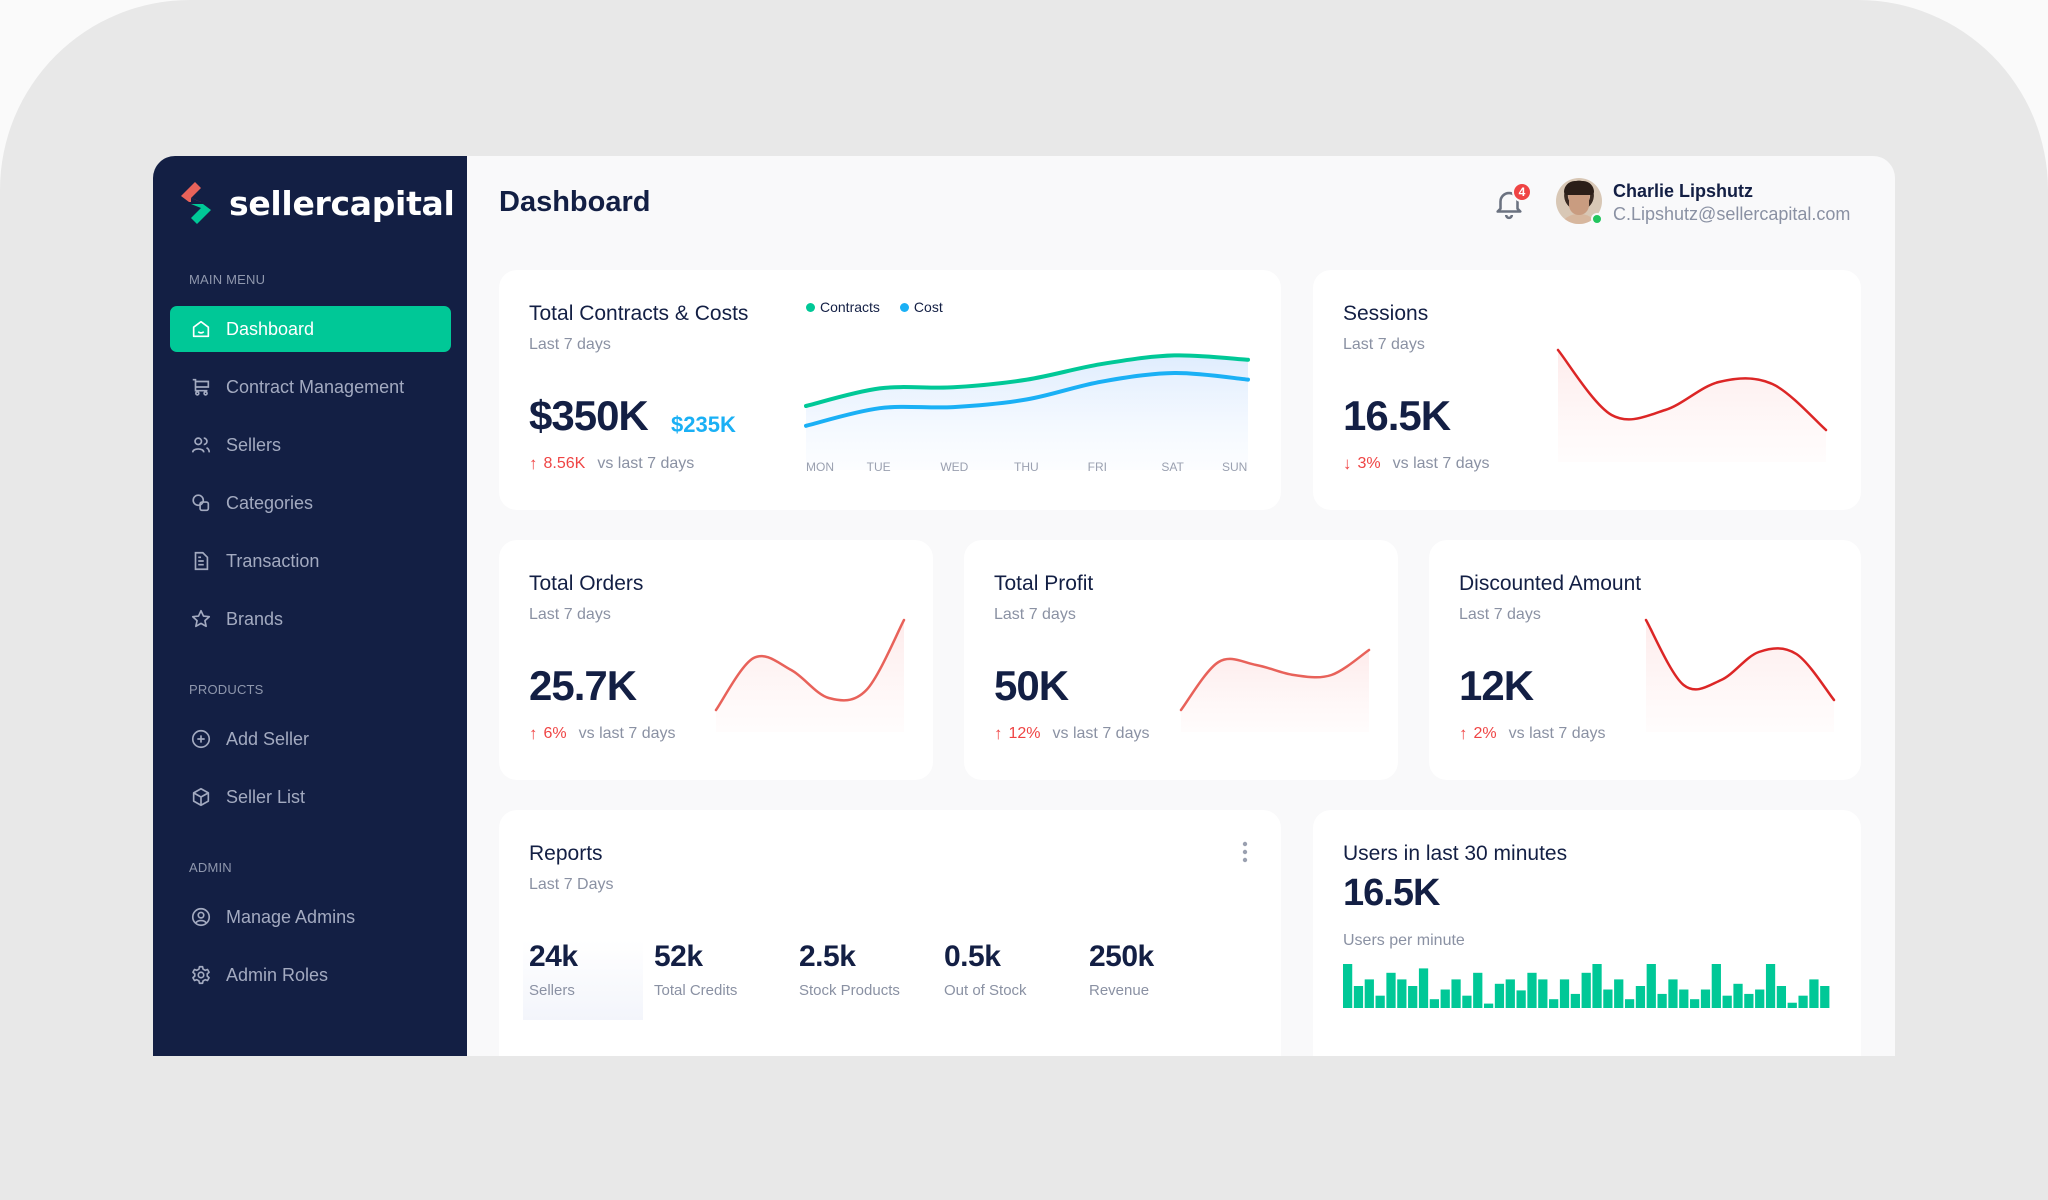  I want to click on sidebar-item-contract-management: Contract Management, so click(310, 387).